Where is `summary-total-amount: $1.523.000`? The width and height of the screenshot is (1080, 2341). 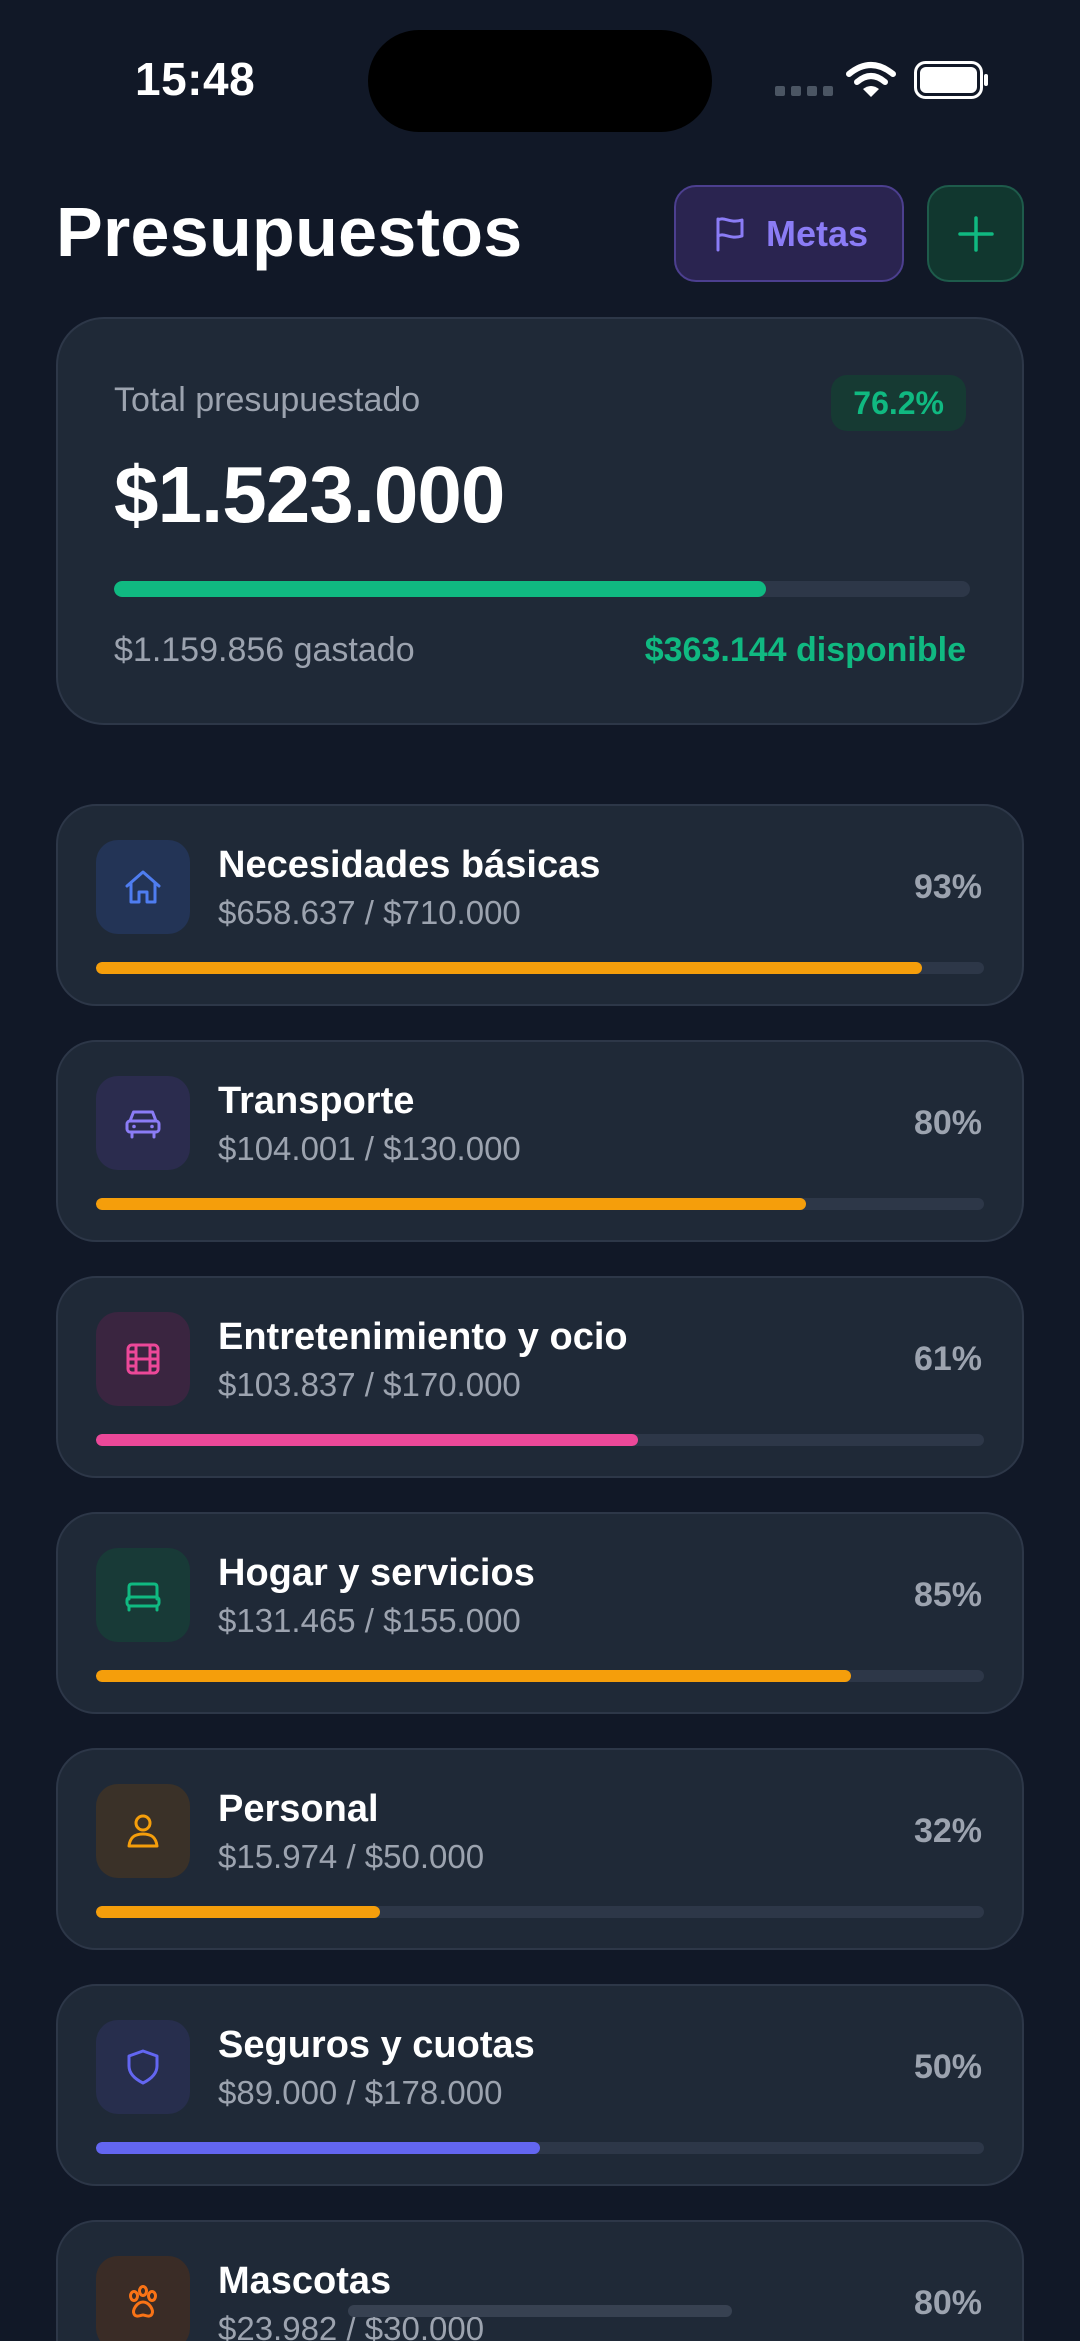 summary-total-amount: $1.523.000 is located at coordinates (309, 494).